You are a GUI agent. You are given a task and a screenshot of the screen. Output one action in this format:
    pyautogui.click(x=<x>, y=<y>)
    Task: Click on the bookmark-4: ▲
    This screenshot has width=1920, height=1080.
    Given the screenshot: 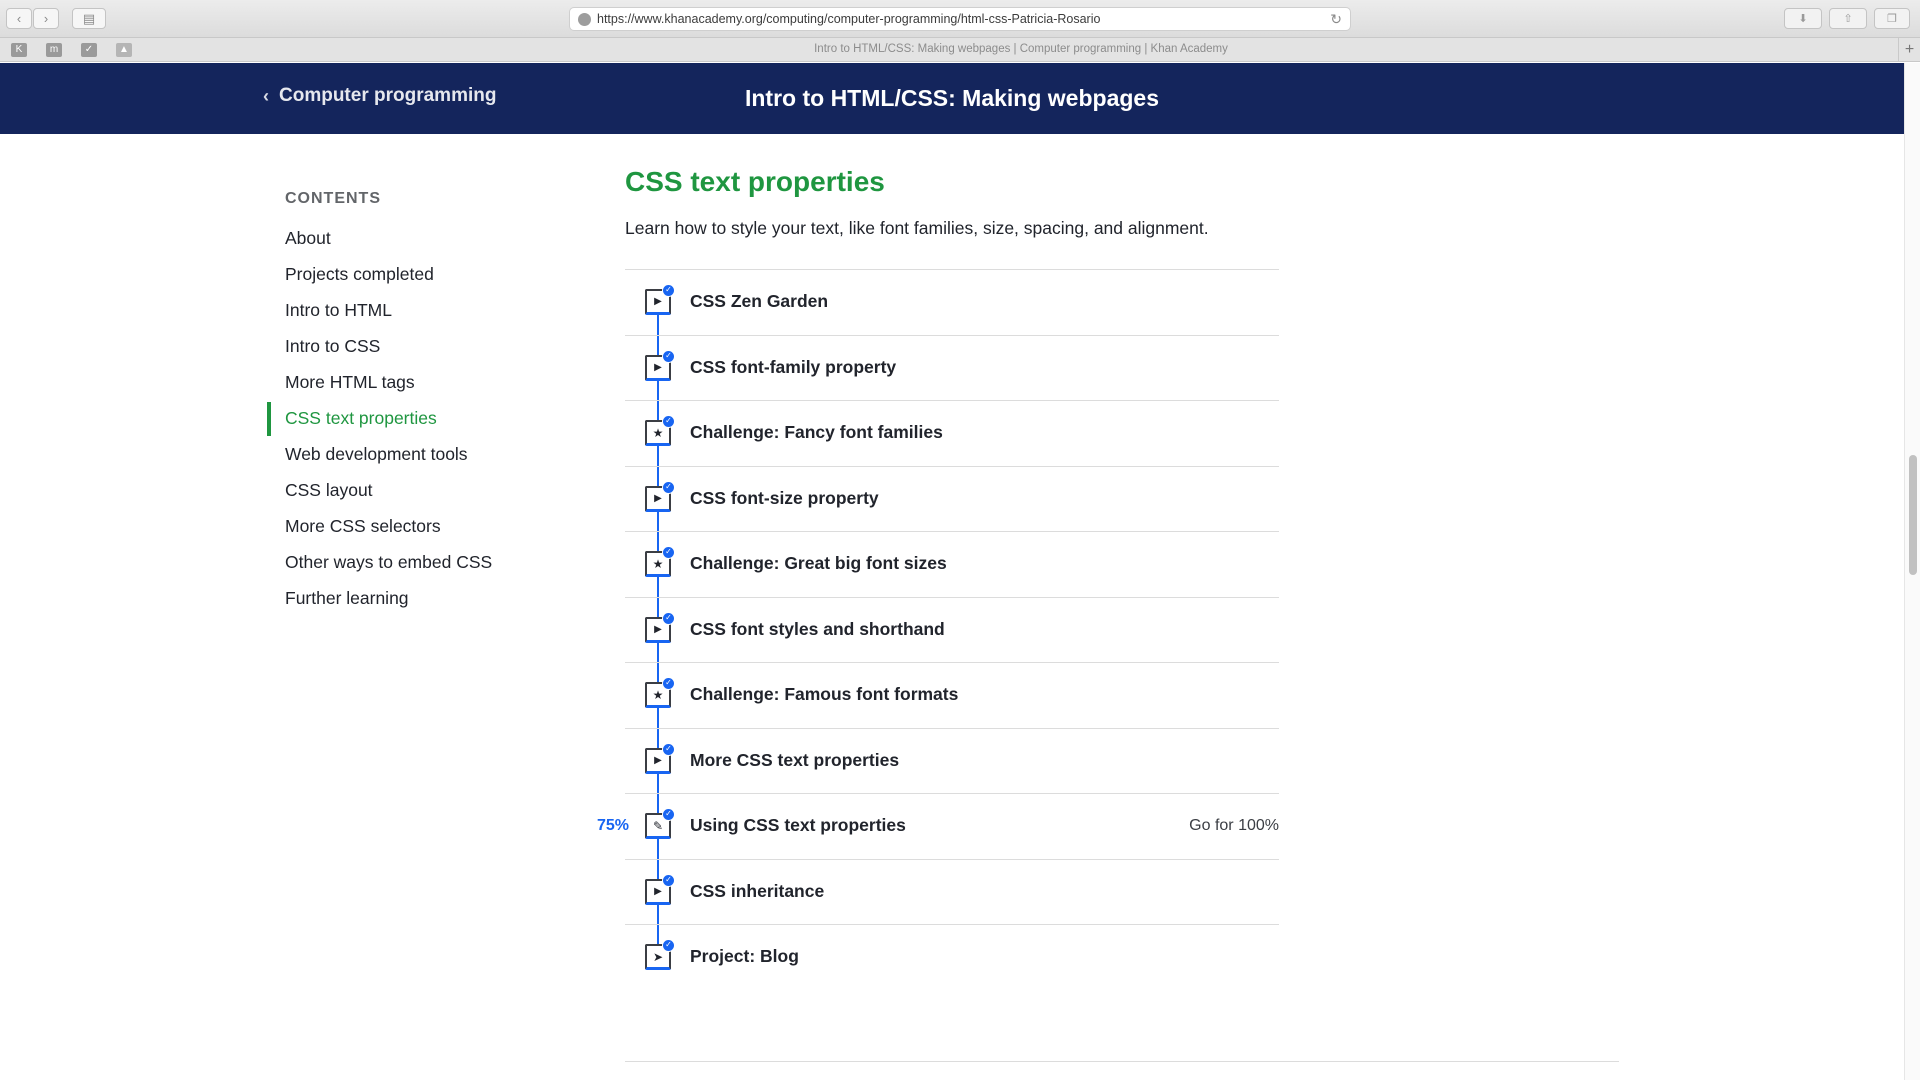 What is the action you would take?
    pyautogui.click(x=124, y=50)
    